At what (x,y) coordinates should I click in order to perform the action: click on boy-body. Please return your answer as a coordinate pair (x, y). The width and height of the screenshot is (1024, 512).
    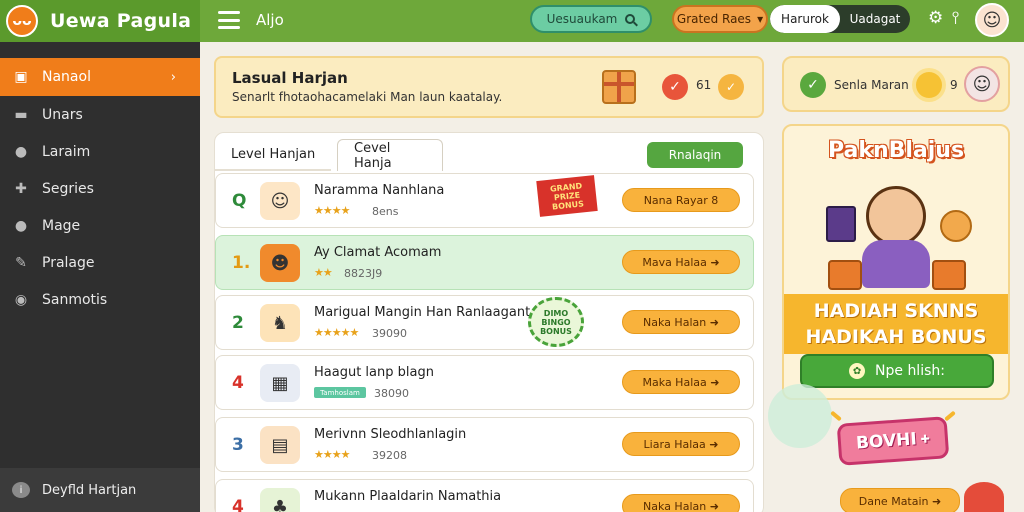
    Looking at the image, I should click on (896, 264).